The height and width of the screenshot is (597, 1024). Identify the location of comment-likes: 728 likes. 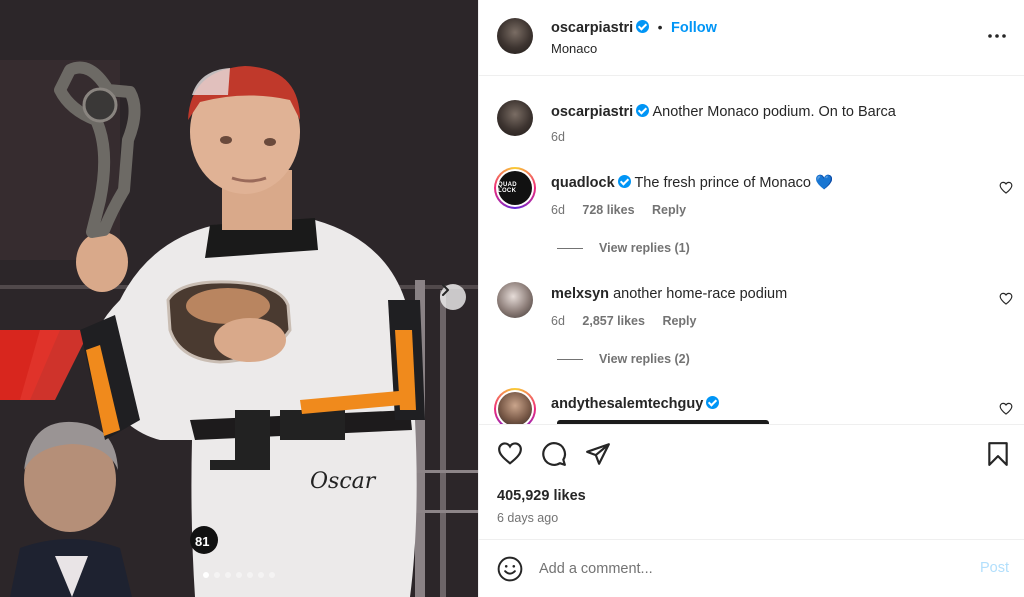
(608, 210).